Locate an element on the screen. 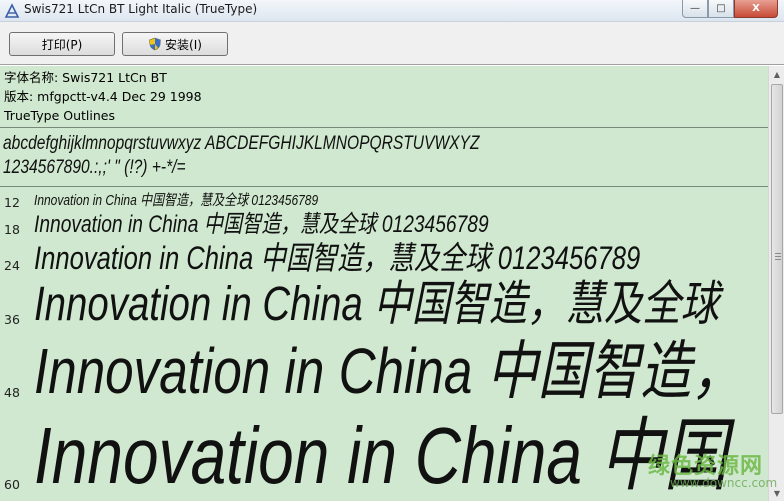 The image size is (784, 501). maximize-button: □ is located at coordinates (721, 9).